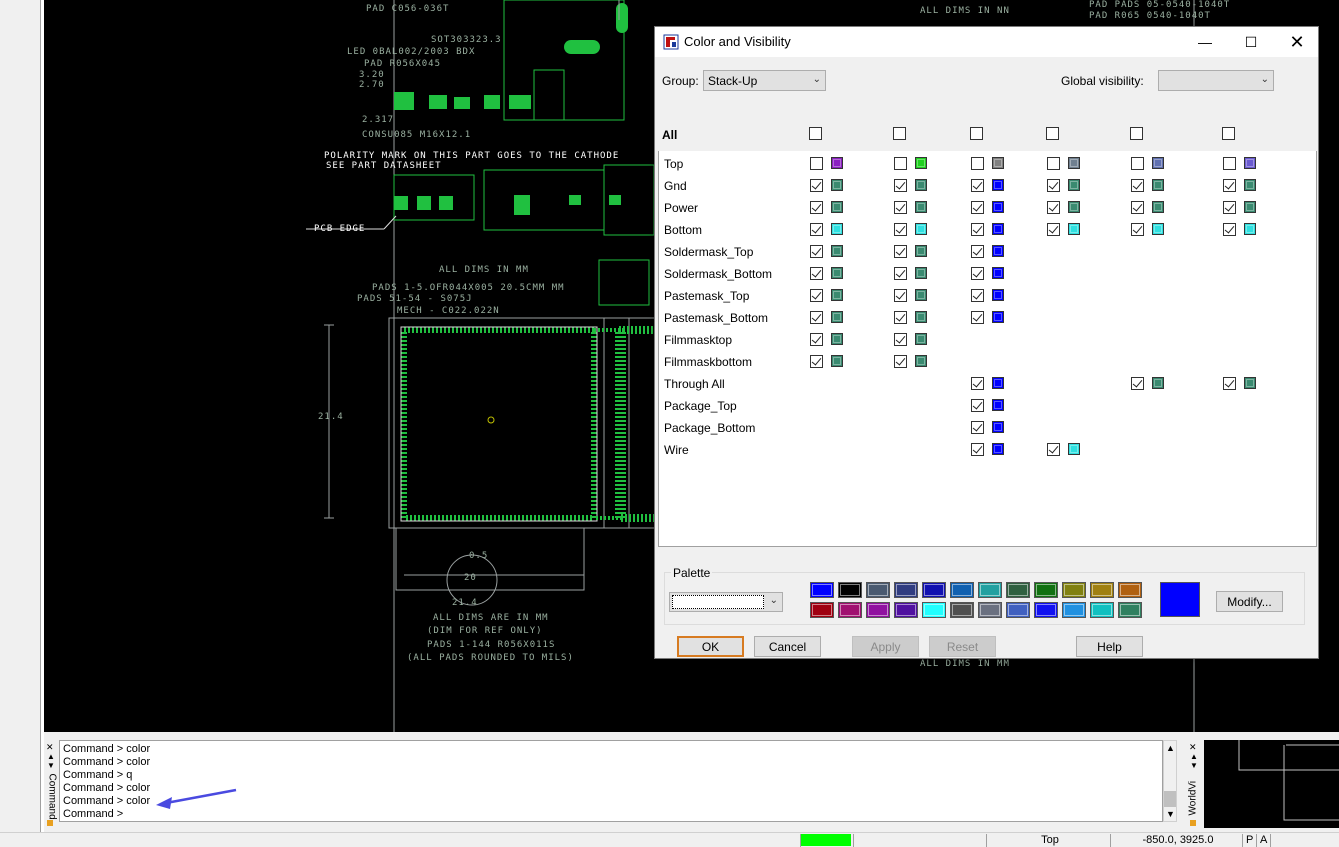 This screenshot has width=1339, height=847. I want to click on command-side-tab: ✕ ▲ ▼ Command, so click(51, 783).